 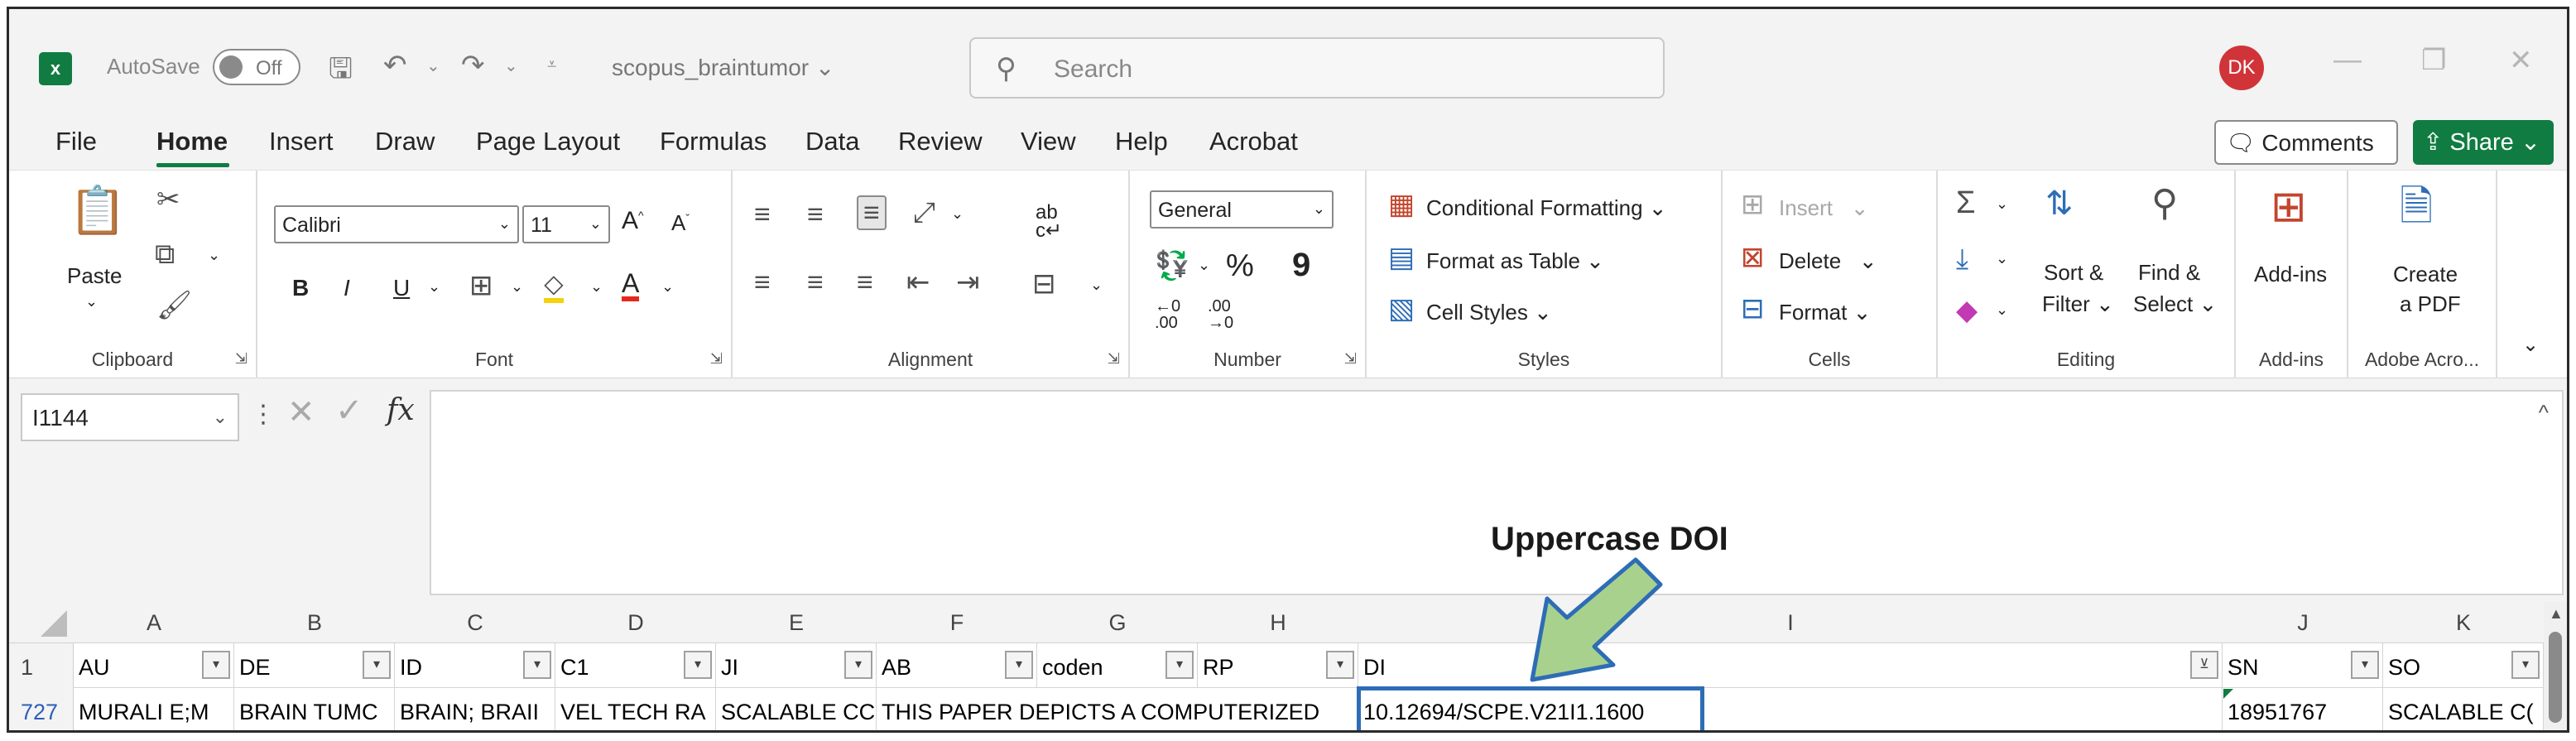 I want to click on filter-active-icon: ⊻, so click(x=2204, y=665).